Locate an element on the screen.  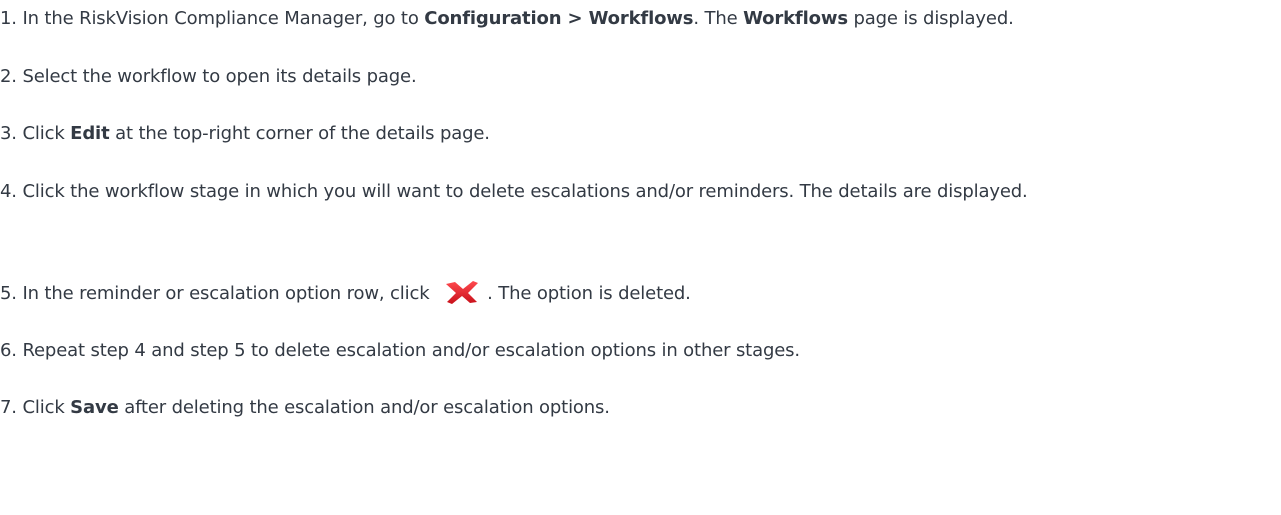
step-number: 6. is located at coordinates (8, 350).